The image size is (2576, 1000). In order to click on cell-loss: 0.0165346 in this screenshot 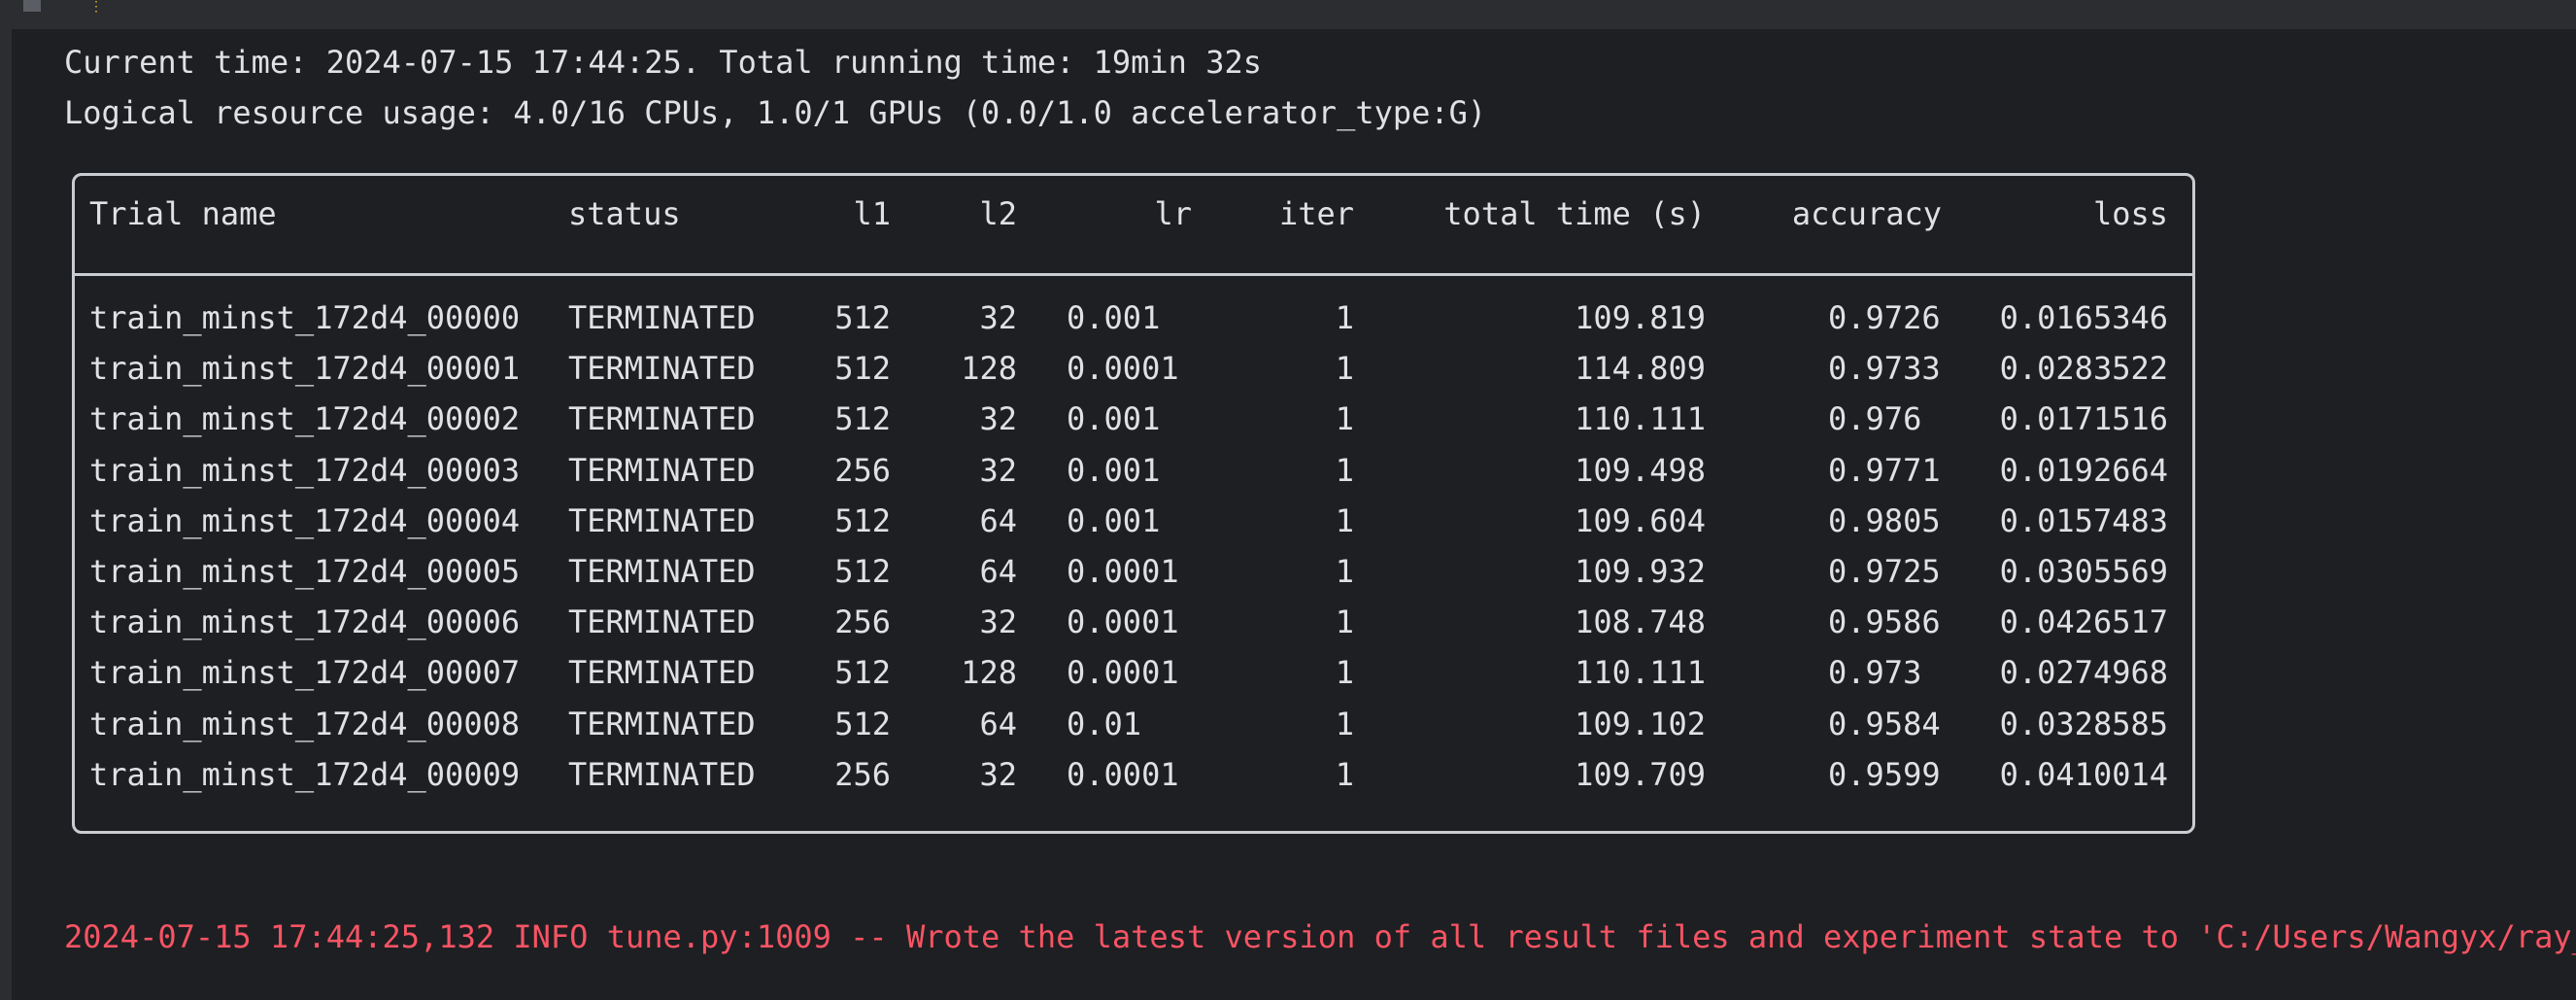, I will do `click(2083, 317)`.